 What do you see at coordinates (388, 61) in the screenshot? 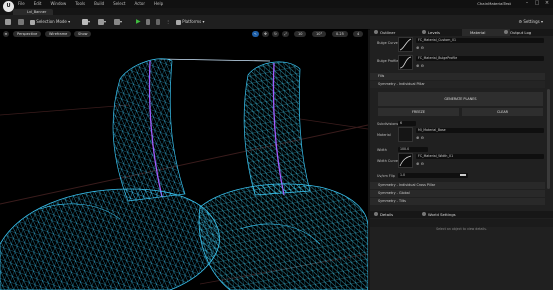
I see `bulge-profile-label: Bulge Profile` at bounding box center [388, 61].